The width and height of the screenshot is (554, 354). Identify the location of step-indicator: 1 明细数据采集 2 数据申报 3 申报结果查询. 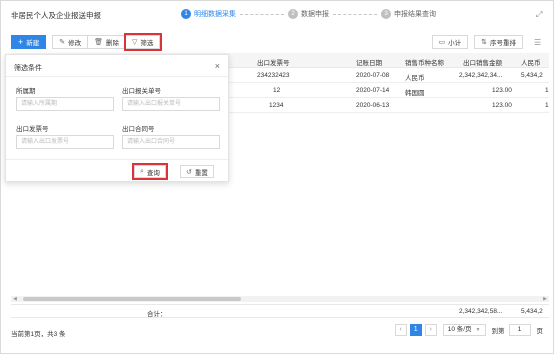
(308, 14).